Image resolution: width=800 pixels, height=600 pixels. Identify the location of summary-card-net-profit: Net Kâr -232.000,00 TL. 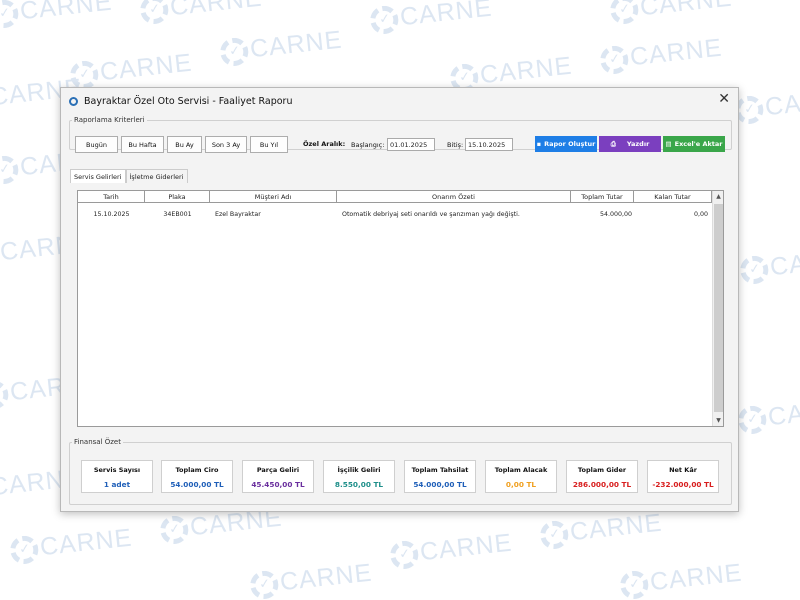
(683, 476).